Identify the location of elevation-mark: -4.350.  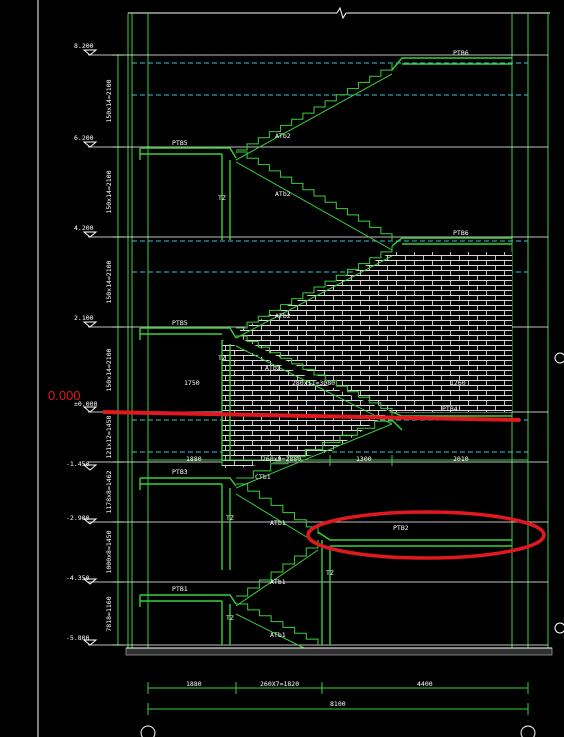
(82, 579).